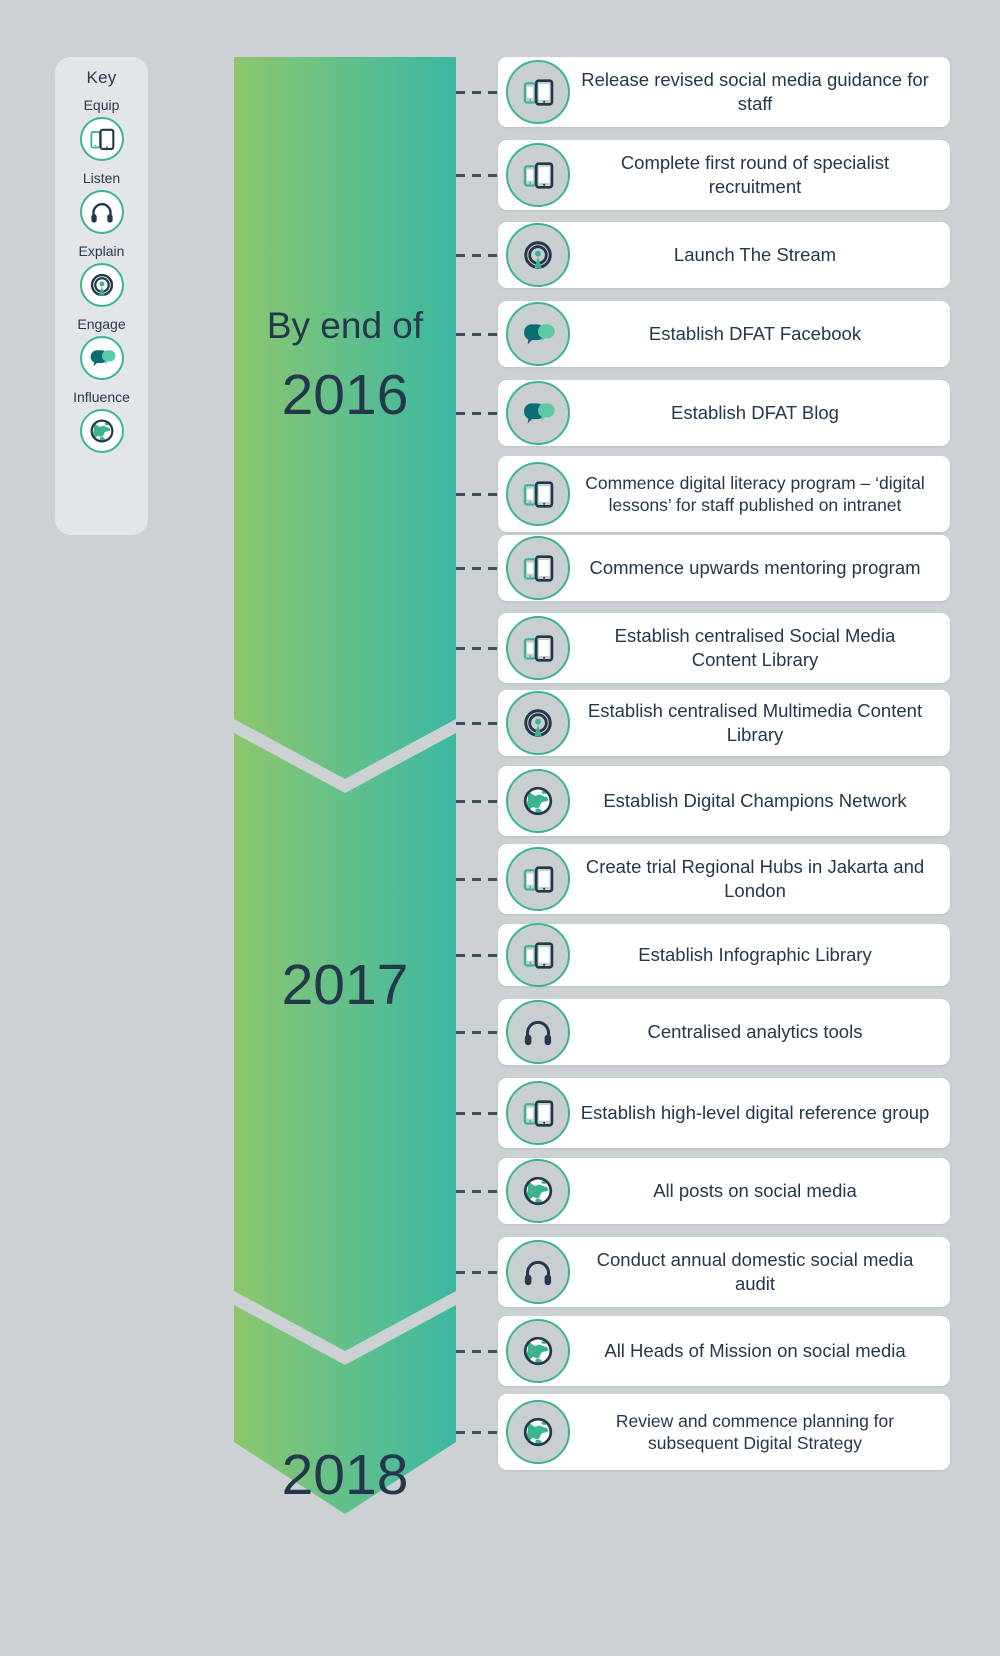 The height and width of the screenshot is (1656, 1000). I want to click on milestone-card: Establish DFAT Facebook, so click(724, 334).